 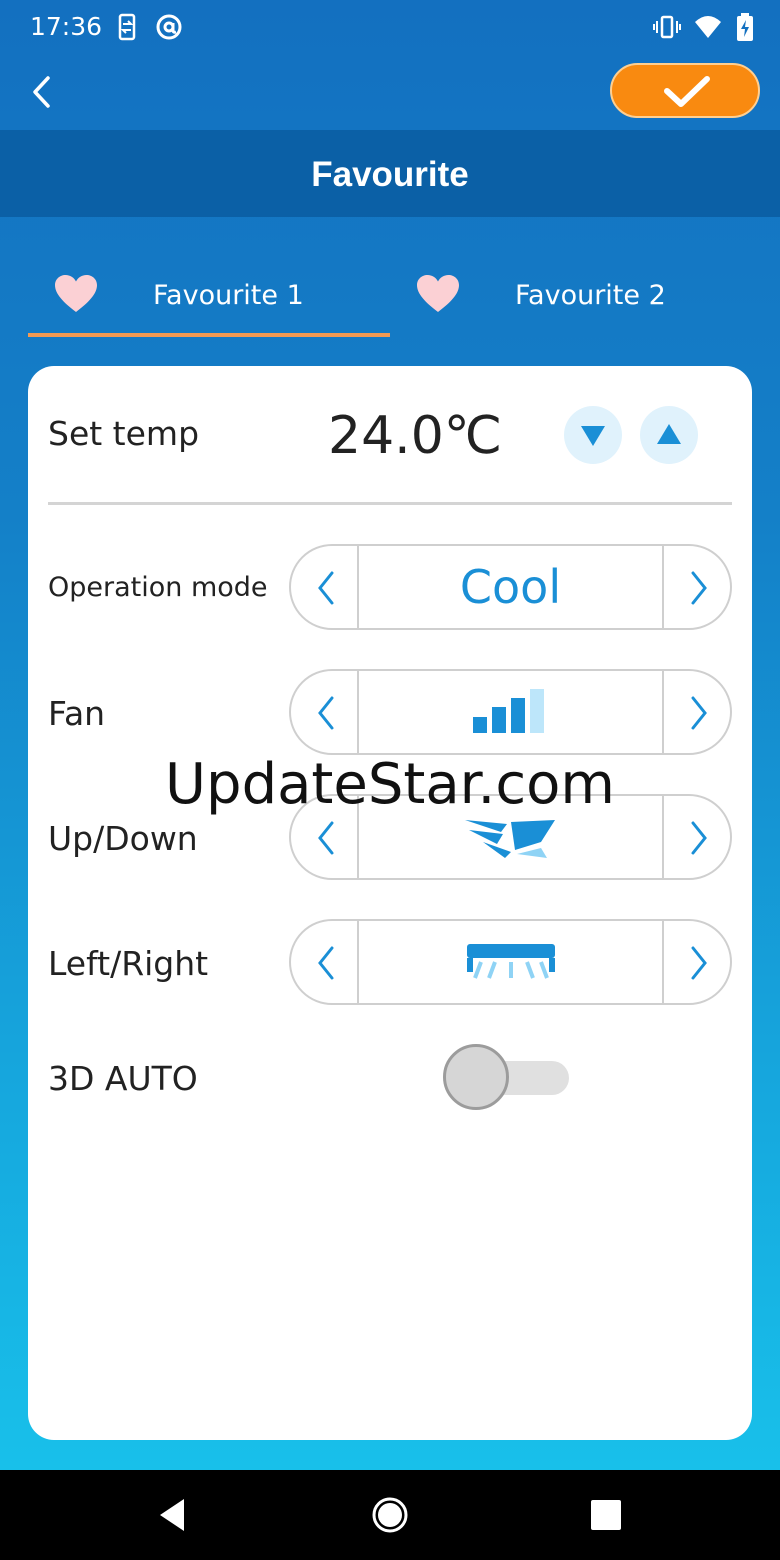 I want to click on operation-mode-next-button, so click(x=696, y=587).